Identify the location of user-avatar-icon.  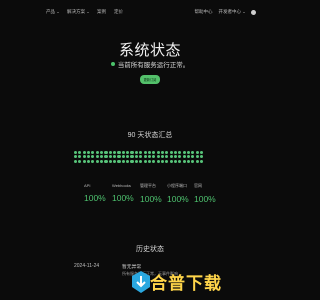
(253, 12).